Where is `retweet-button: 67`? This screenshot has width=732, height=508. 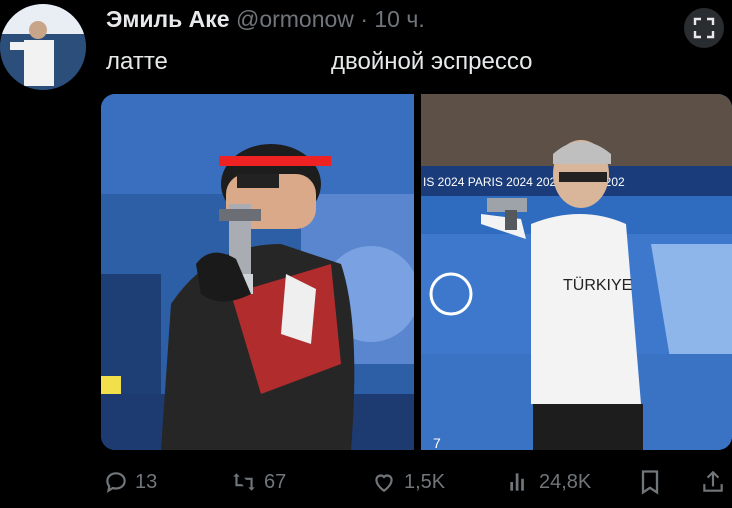 retweet-button: 67 is located at coordinates (258, 482).